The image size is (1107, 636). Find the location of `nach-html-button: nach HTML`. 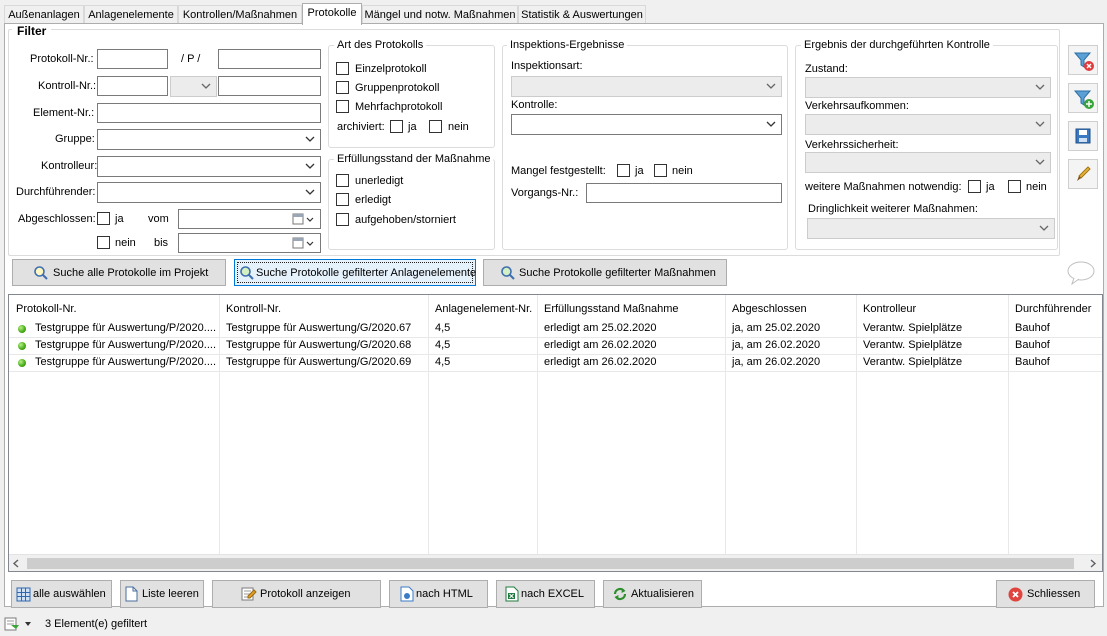

nach-html-button: nach HTML is located at coordinates (438, 594).